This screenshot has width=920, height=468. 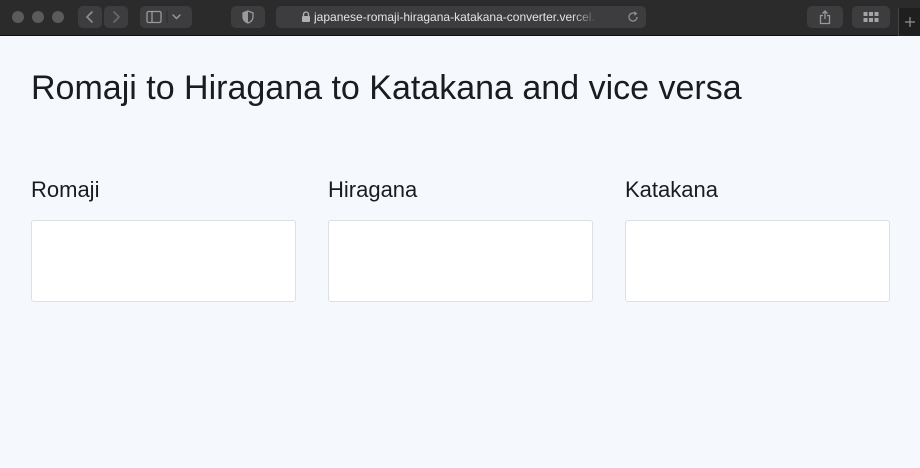 What do you see at coordinates (585, 17) in the screenshot?
I see `url-fade` at bounding box center [585, 17].